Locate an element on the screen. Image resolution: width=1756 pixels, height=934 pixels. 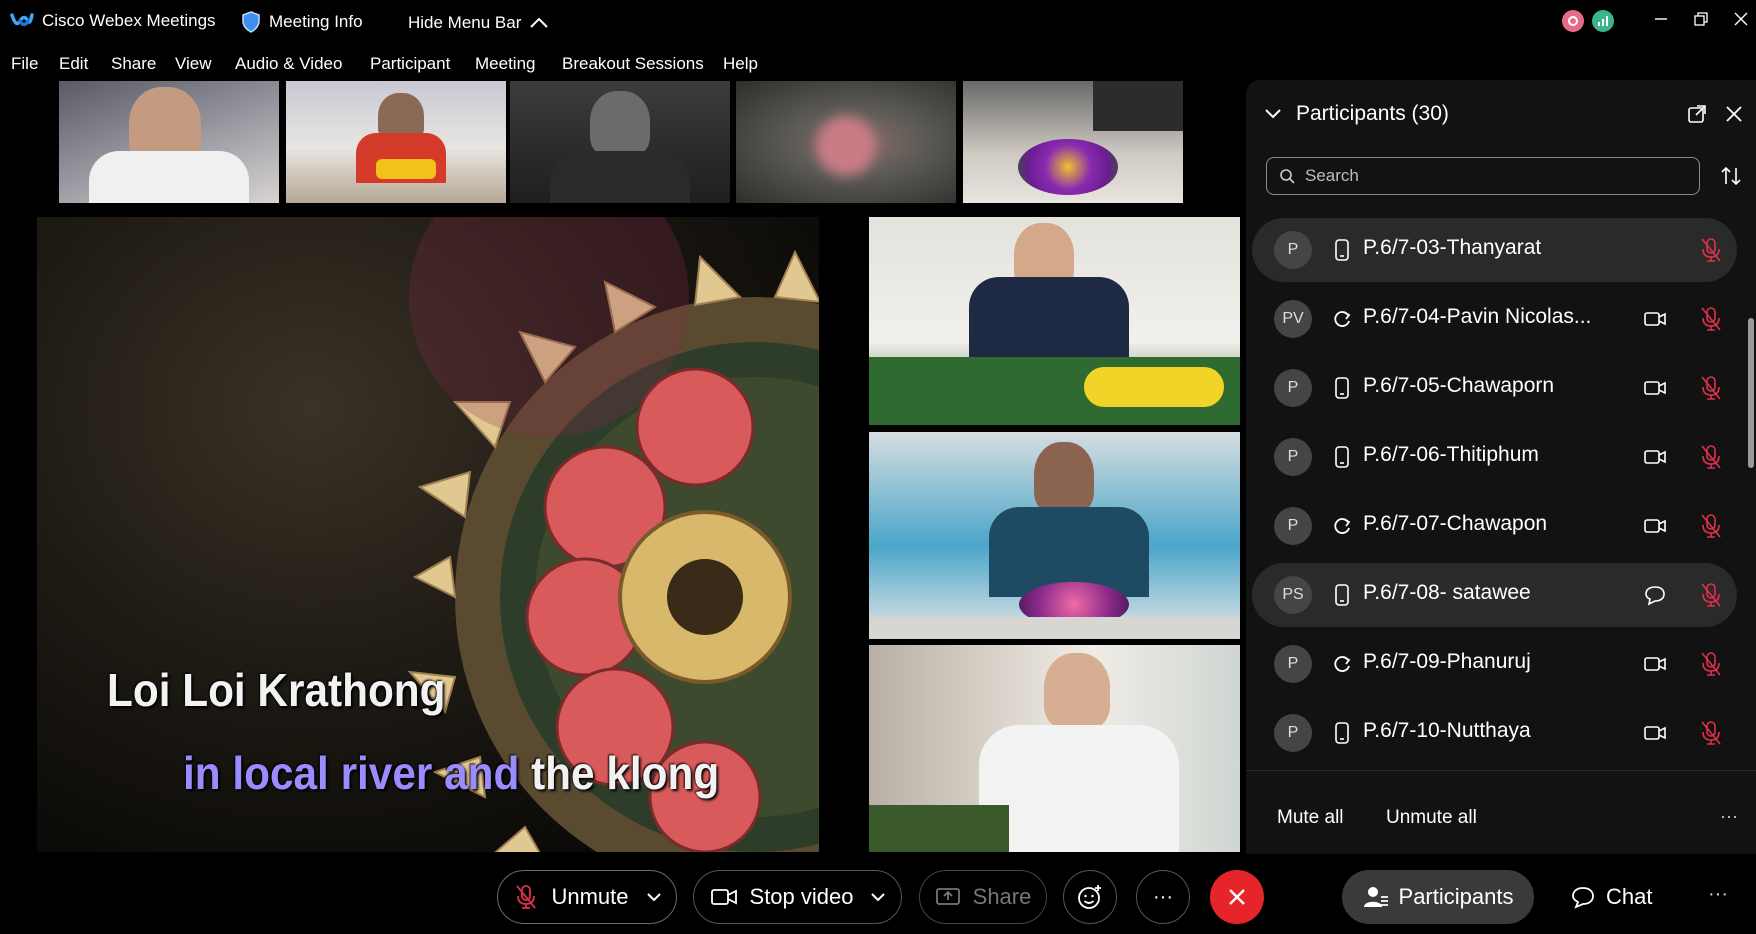
menu-audio-video: Audio & Video is located at coordinates (288, 64).